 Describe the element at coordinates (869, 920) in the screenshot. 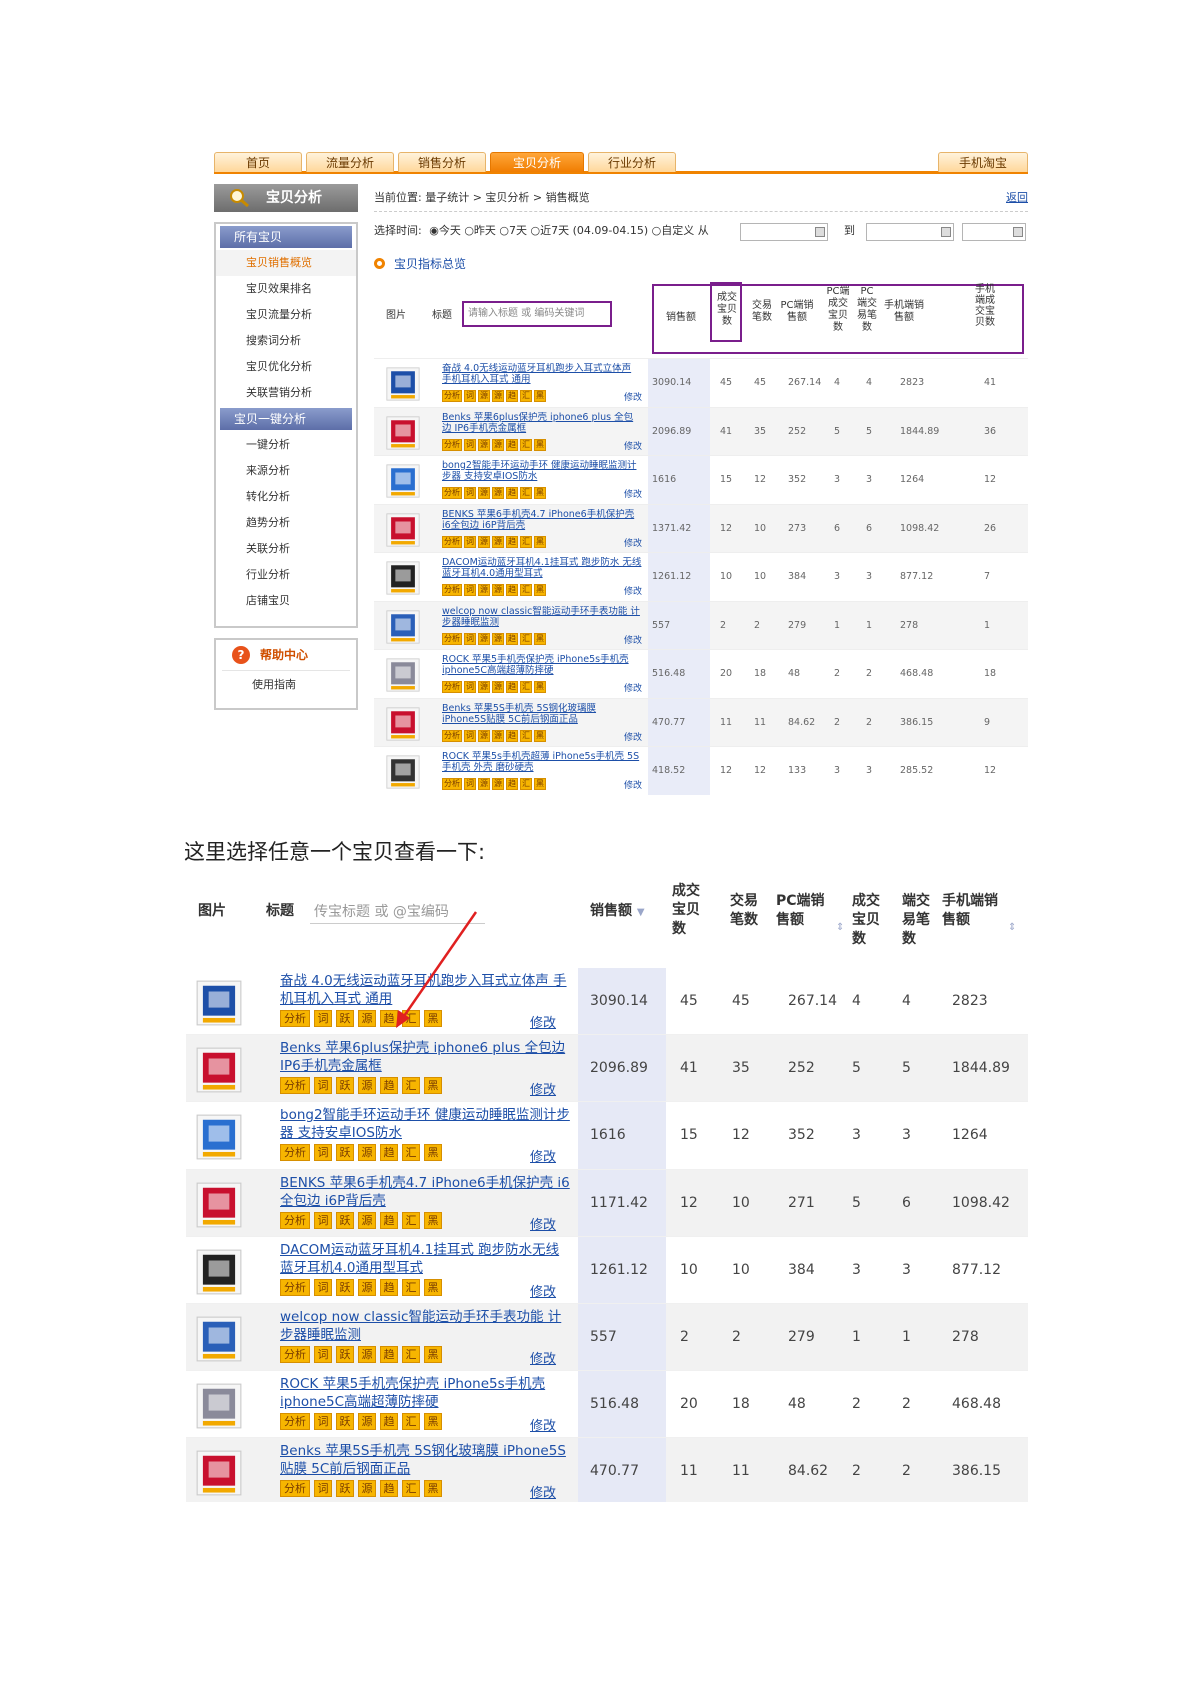

I see `header-pc-buyers: 成交宝贝数` at that location.